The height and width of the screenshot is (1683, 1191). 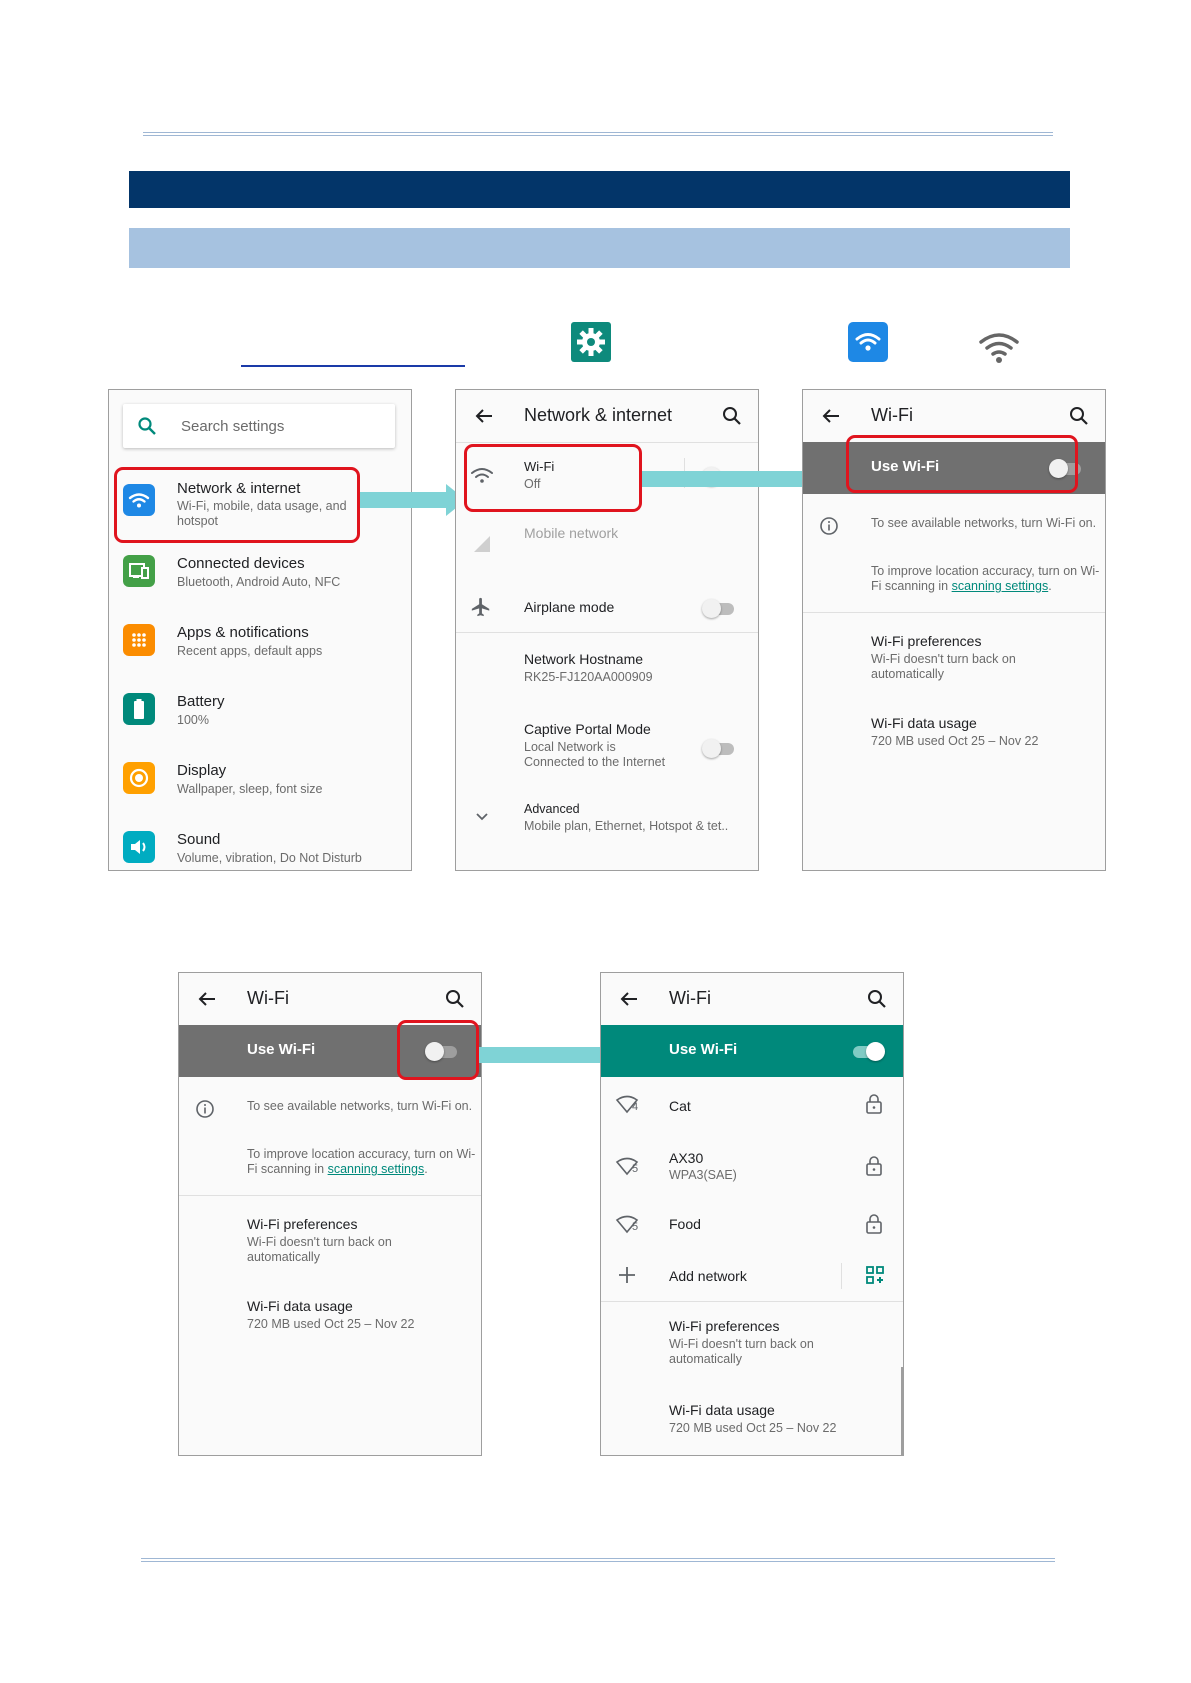 I want to click on scrollbar, so click(x=902, y=1411).